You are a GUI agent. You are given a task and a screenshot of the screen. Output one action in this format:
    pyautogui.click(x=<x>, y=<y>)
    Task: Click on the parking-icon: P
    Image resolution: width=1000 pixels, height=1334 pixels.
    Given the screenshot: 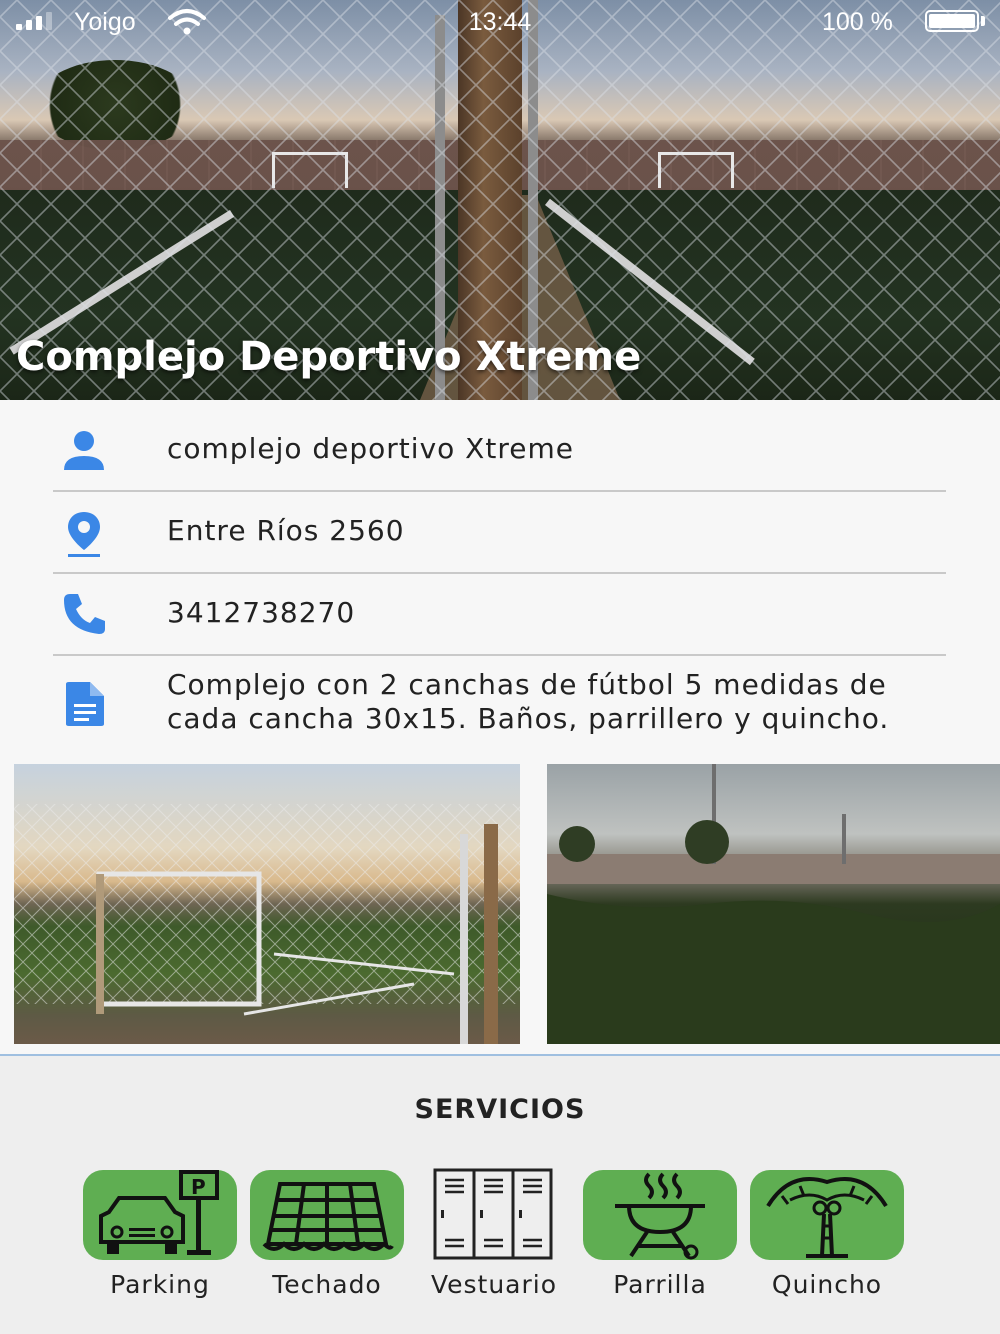 What is the action you would take?
    pyautogui.click(x=160, y=1215)
    